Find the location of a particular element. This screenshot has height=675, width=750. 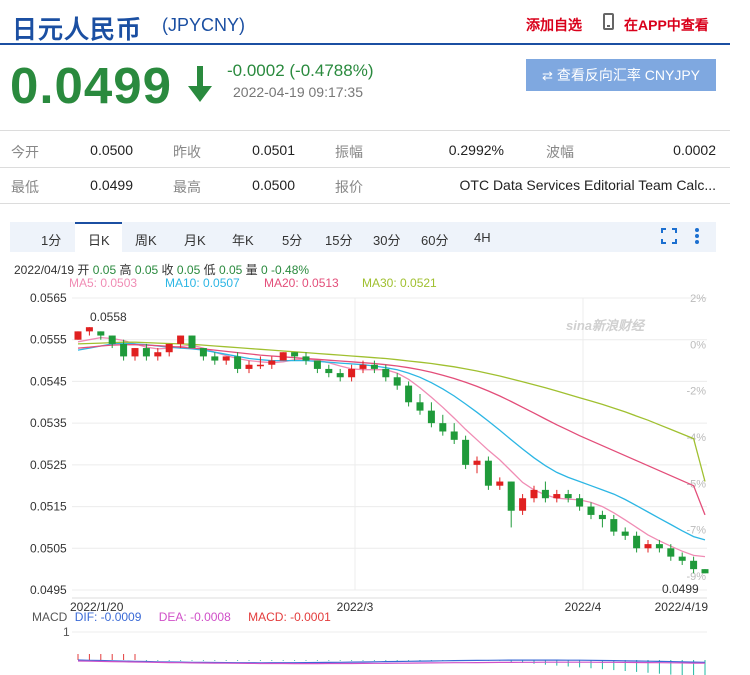

pct-tick-label: -2% is located at coordinates (696, 392).